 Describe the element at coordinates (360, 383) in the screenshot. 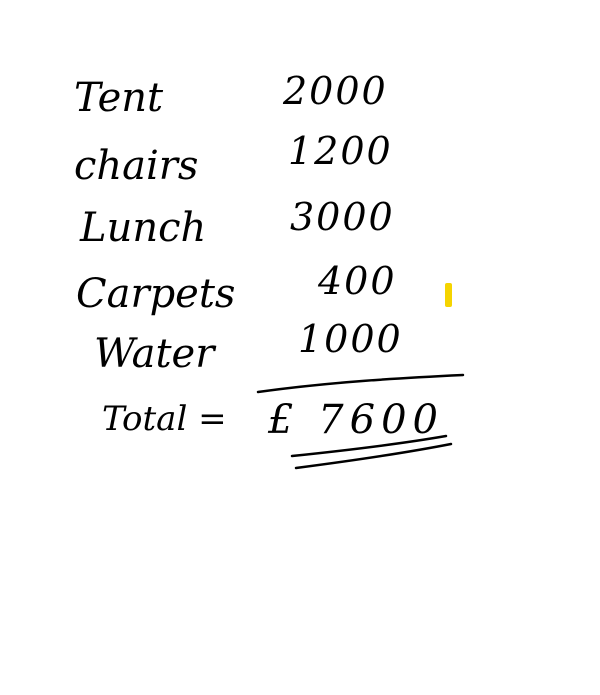

I see `sum-divider-line` at that location.